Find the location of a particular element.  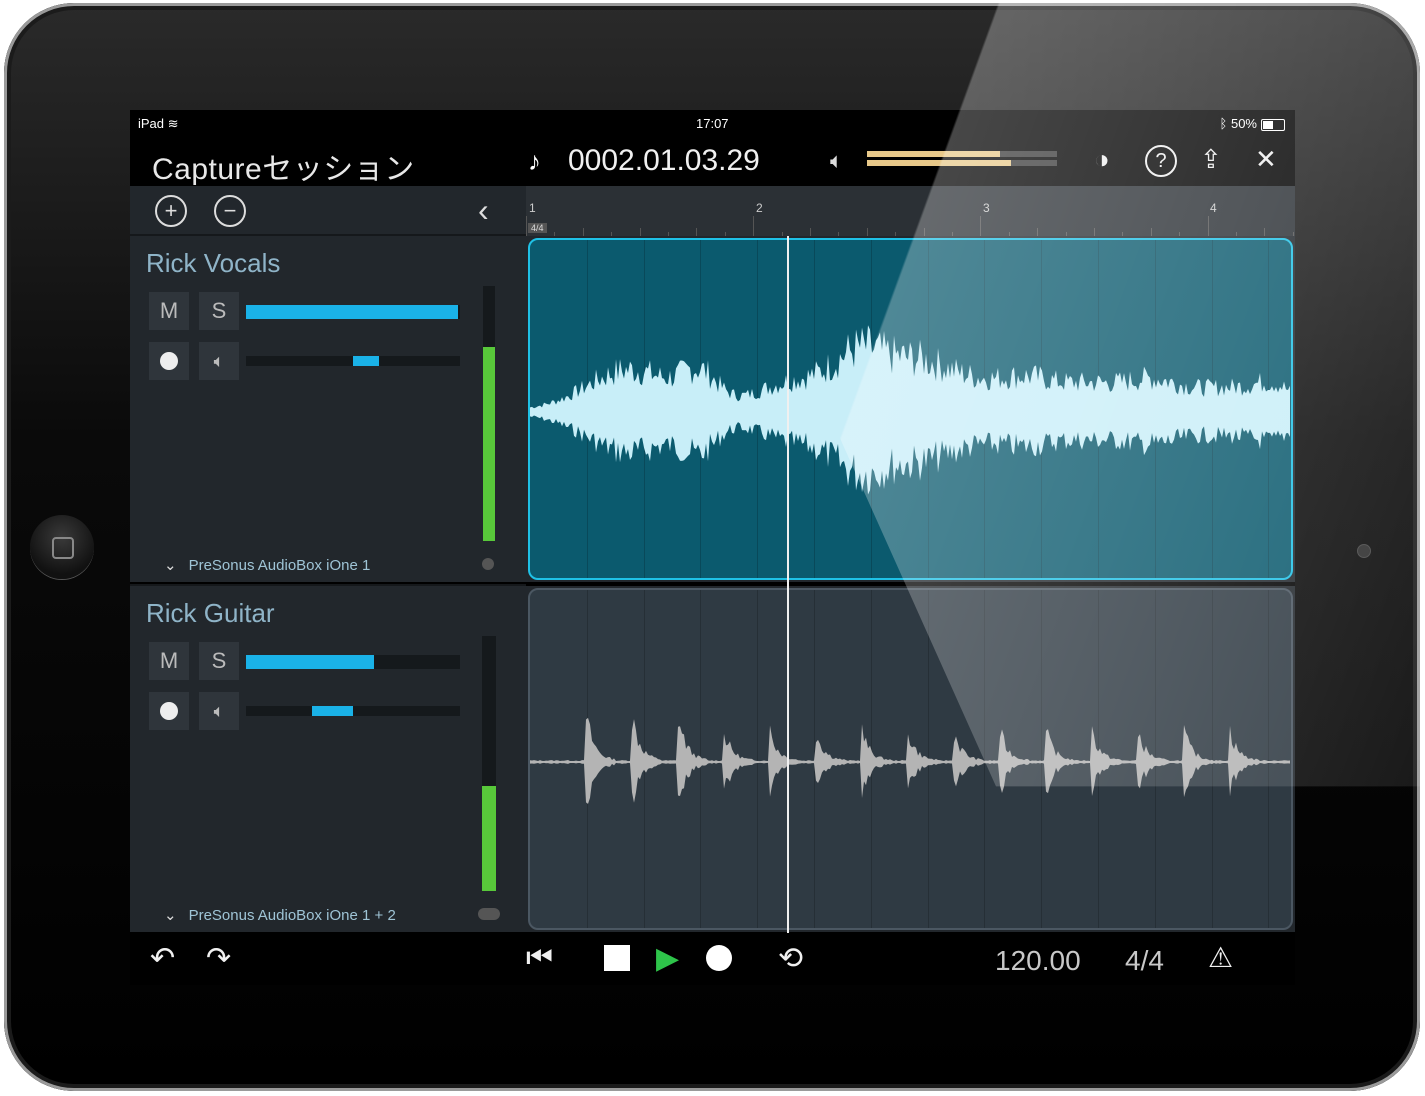

timeline-ruler: 1 2 3 4 4/4 is located at coordinates (910, 211).